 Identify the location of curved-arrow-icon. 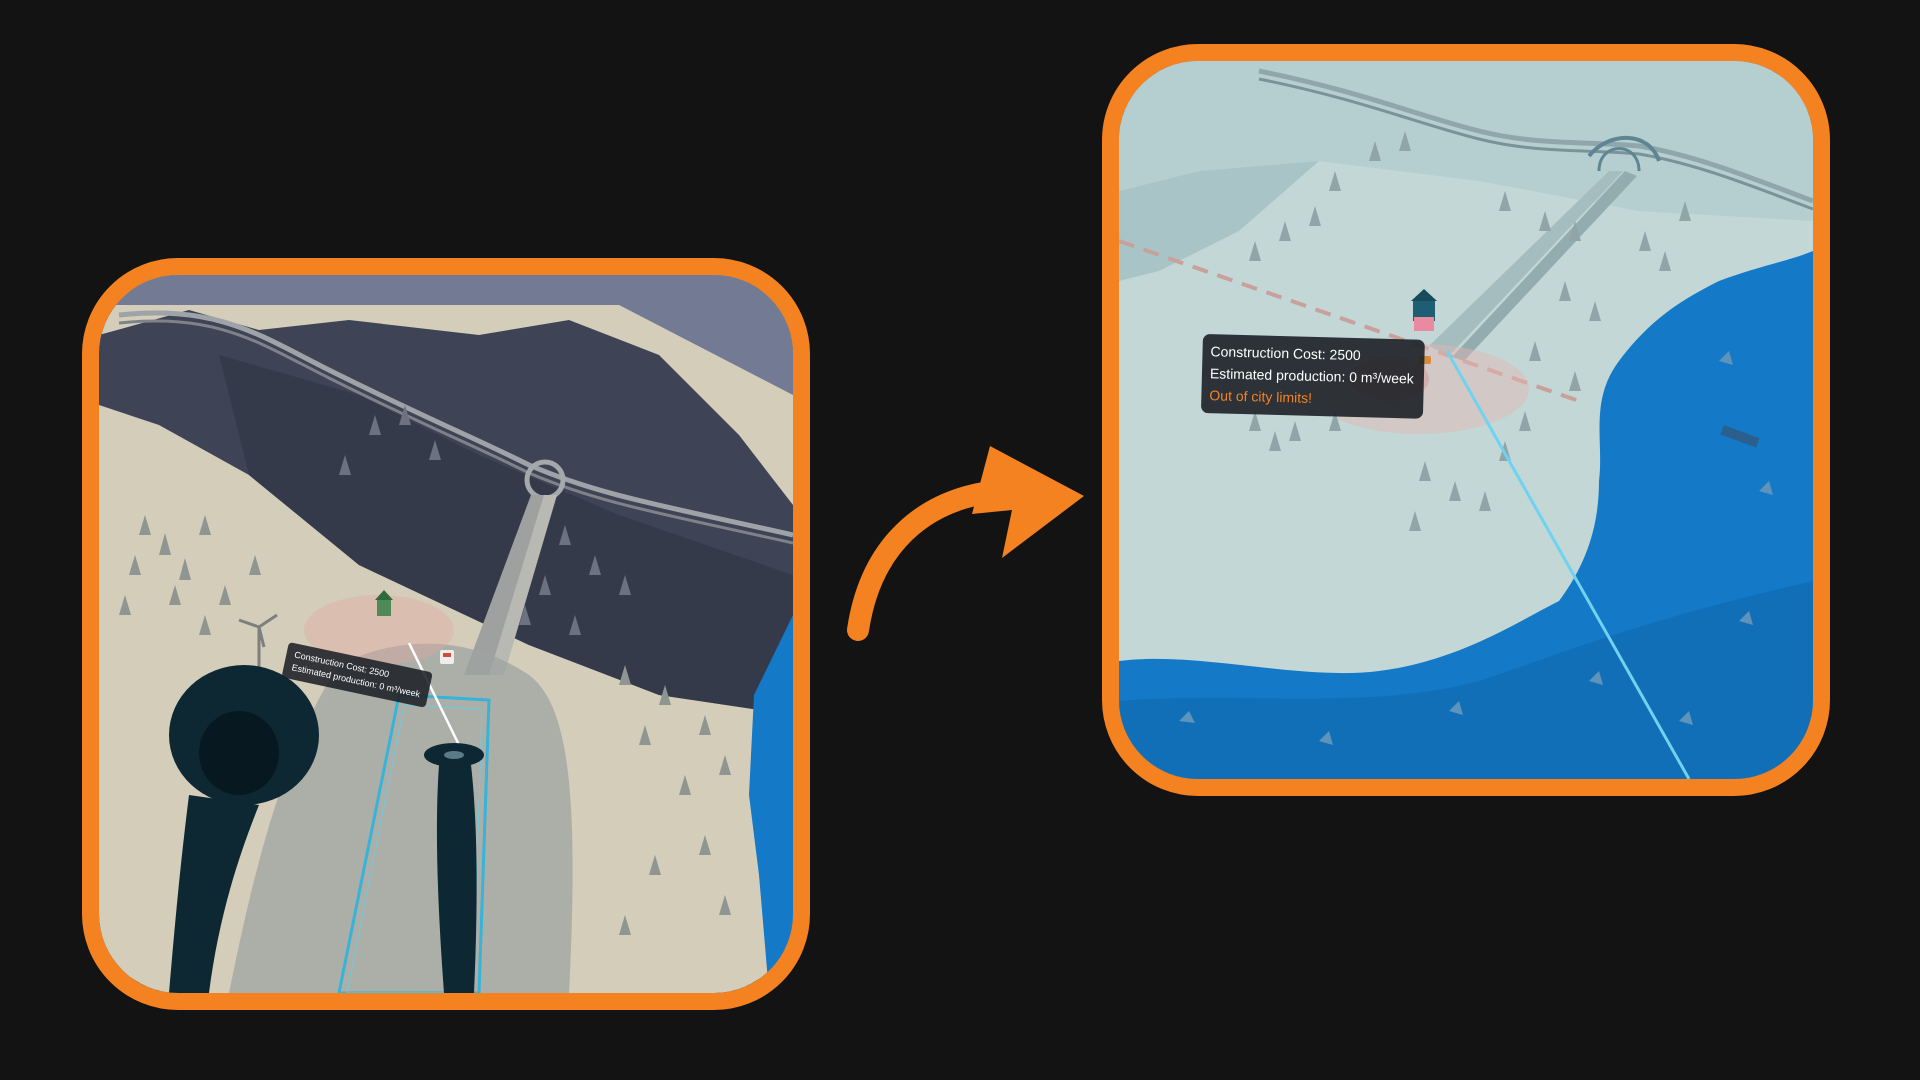
(965, 543).